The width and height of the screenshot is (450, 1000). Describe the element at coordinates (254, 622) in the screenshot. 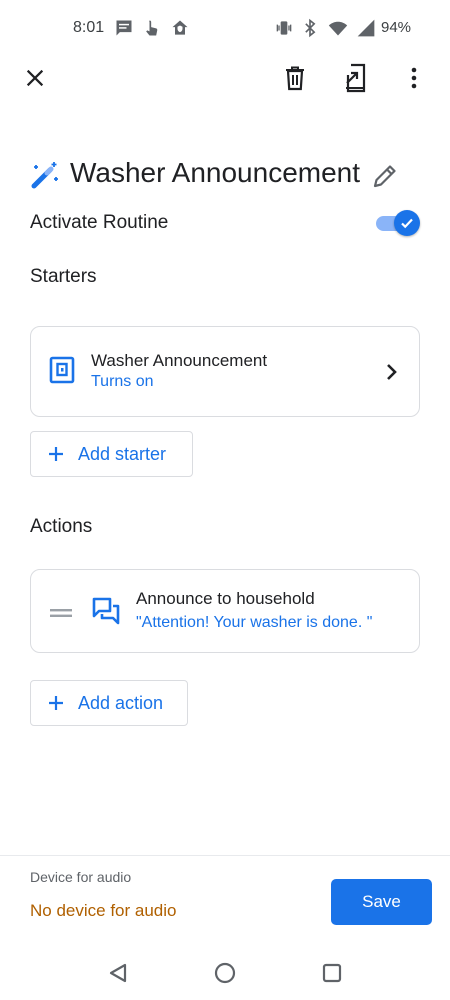

I see `action-subtitle: "Attention! Your washer is done. "` at that location.